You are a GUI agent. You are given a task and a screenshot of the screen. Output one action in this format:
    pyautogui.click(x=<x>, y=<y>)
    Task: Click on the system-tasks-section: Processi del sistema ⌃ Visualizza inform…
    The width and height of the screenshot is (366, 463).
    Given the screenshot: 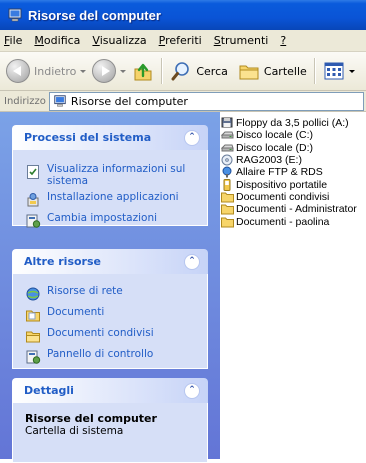 What is the action you would take?
    pyautogui.click(x=110, y=177)
    